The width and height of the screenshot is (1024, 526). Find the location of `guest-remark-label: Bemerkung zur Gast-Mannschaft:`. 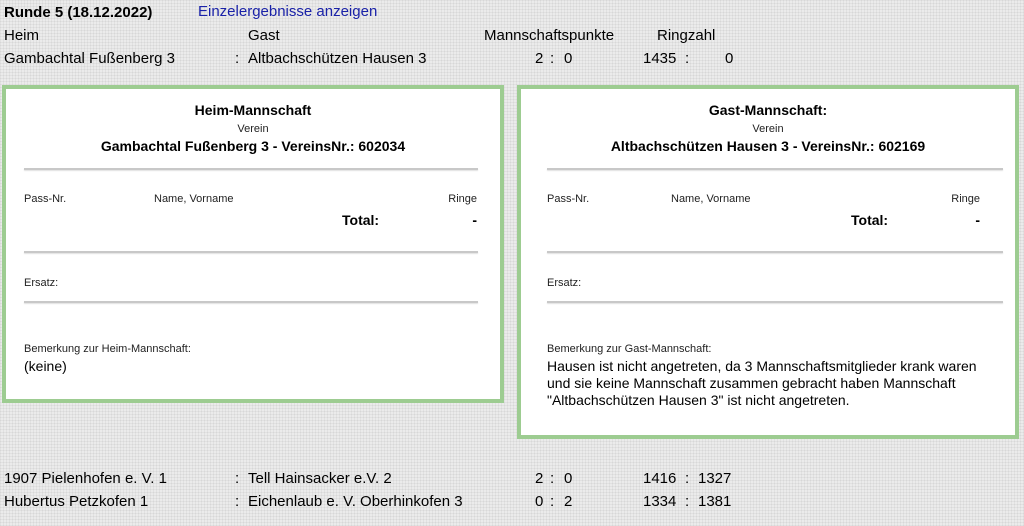

guest-remark-label: Bemerkung zur Gast-Mannschaft: is located at coordinates (629, 349).